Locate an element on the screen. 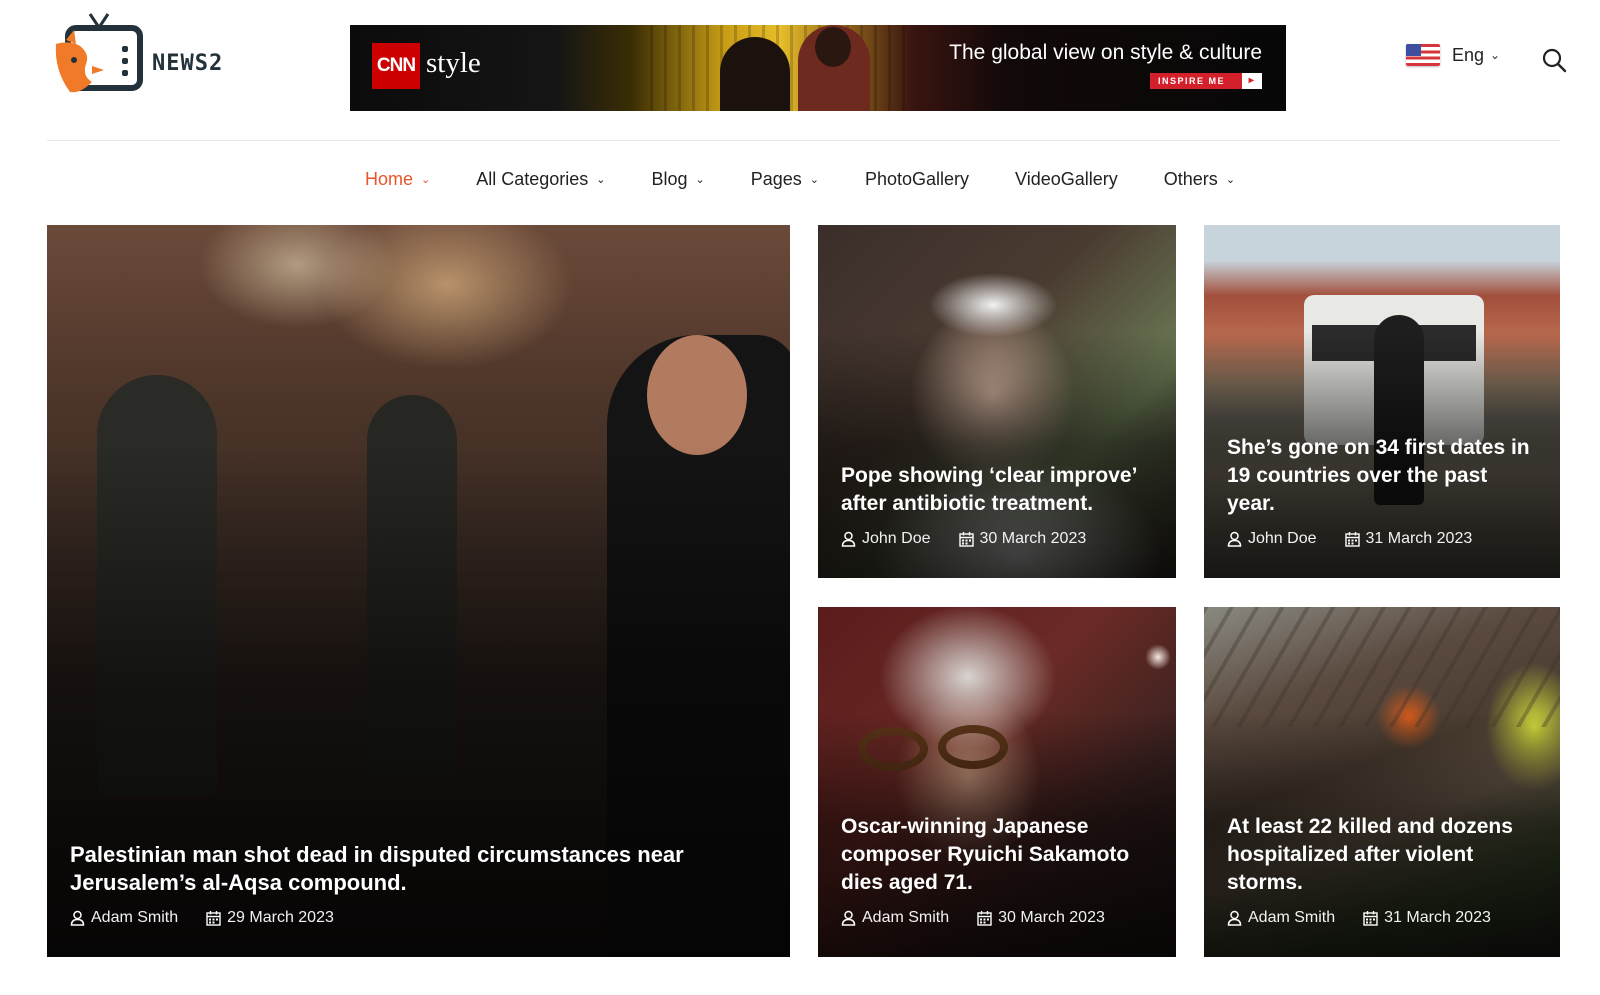 The height and width of the screenshot is (995, 1600). nav-item-label: Others is located at coordinates (1190, 178).